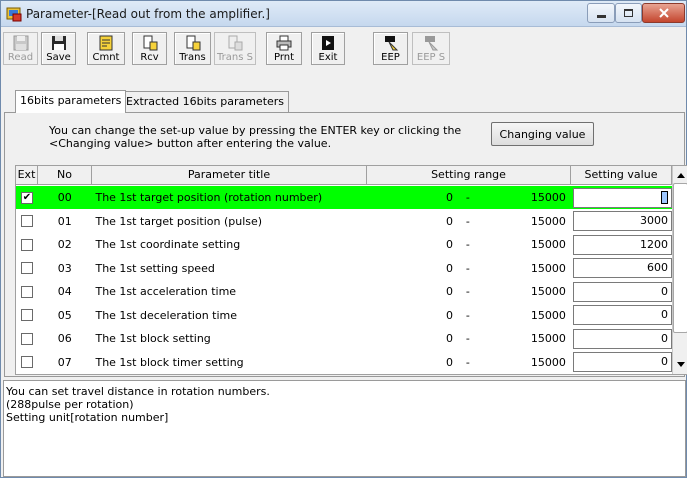 This screenshot has width=687, height=478. What do you see at coordinates (628, 13) in the screenshot?
I see `maximize-button` at bounding box center [628, 13].